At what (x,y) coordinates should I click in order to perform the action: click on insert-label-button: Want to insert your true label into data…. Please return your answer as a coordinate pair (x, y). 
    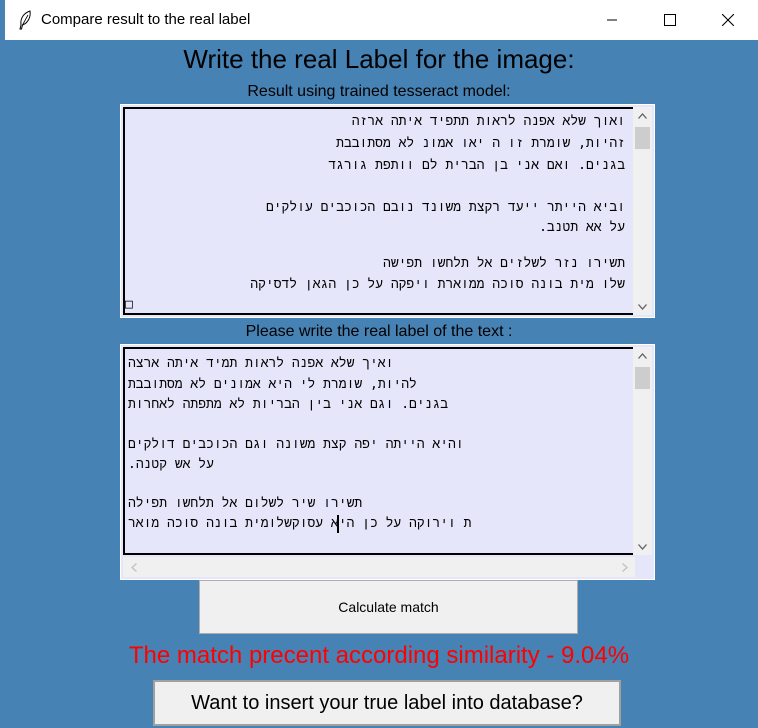
    Looking at the image, I should click on (387, 703).